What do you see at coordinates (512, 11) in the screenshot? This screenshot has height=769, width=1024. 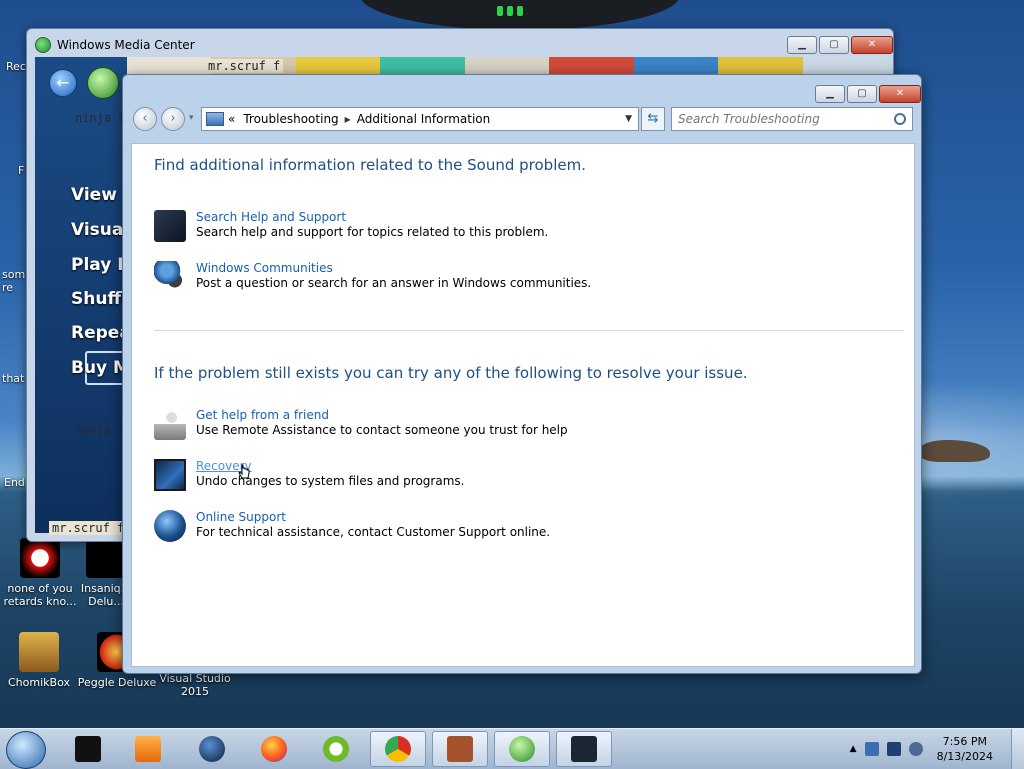 I see `gadget-leds` at bounding box center [512, 11].